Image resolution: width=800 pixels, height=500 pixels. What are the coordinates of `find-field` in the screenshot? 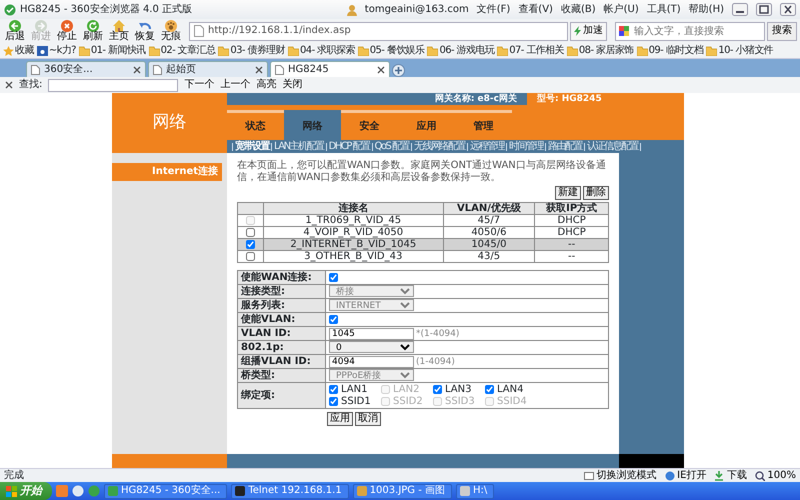 It's located at (113, 85).